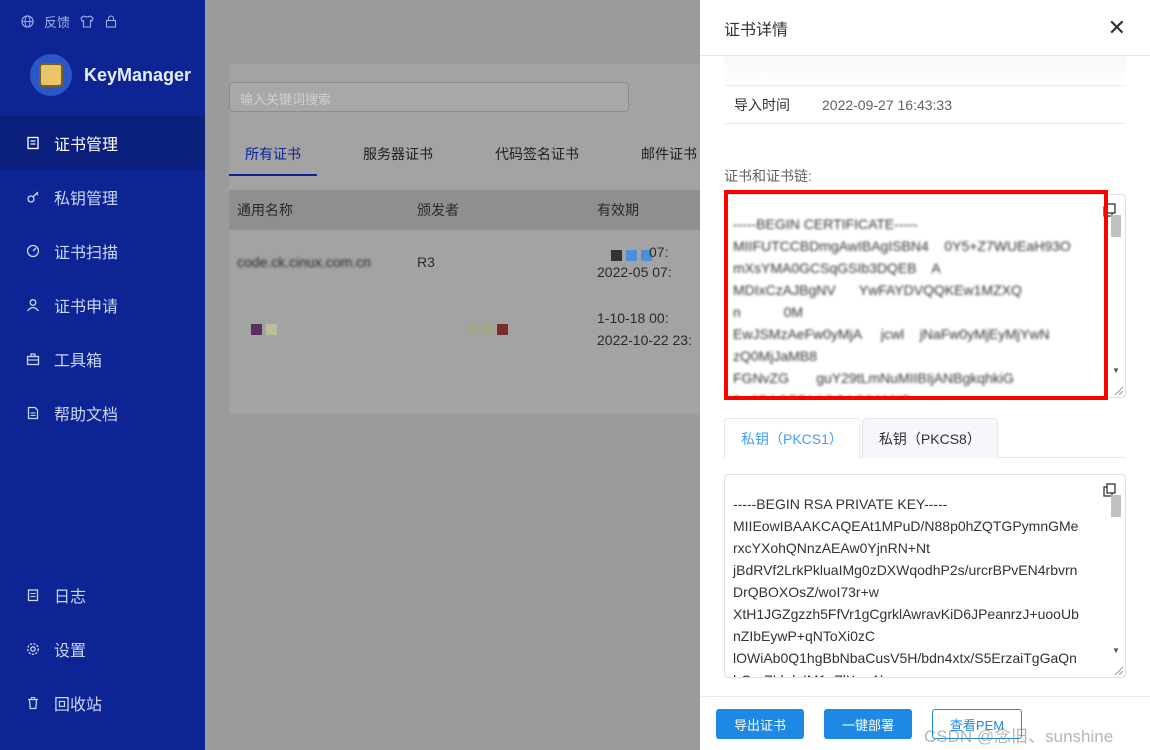  Describe the element at coordinates (70, 597) in the screenshot. I see `sidebar-item-label: 日志` at that location.